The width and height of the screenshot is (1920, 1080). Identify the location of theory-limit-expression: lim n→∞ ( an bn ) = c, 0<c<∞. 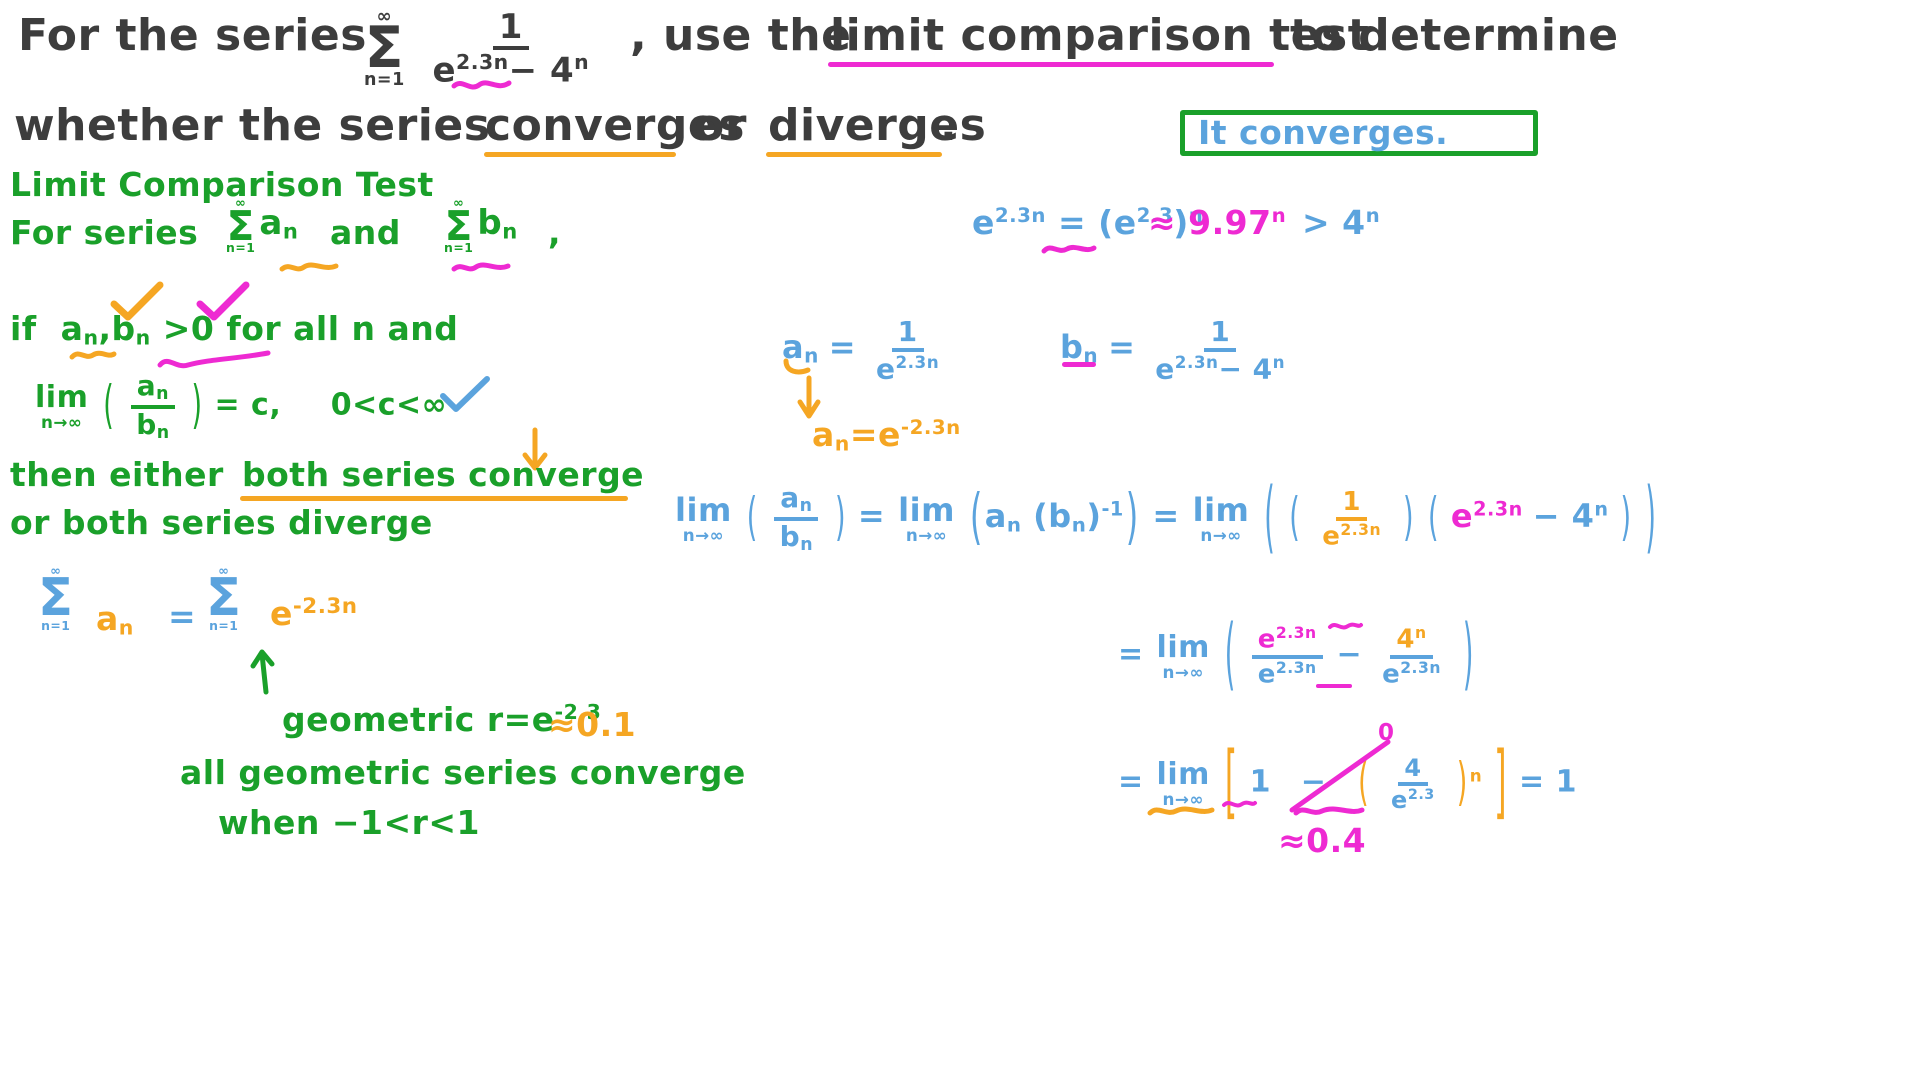
(241, 406).